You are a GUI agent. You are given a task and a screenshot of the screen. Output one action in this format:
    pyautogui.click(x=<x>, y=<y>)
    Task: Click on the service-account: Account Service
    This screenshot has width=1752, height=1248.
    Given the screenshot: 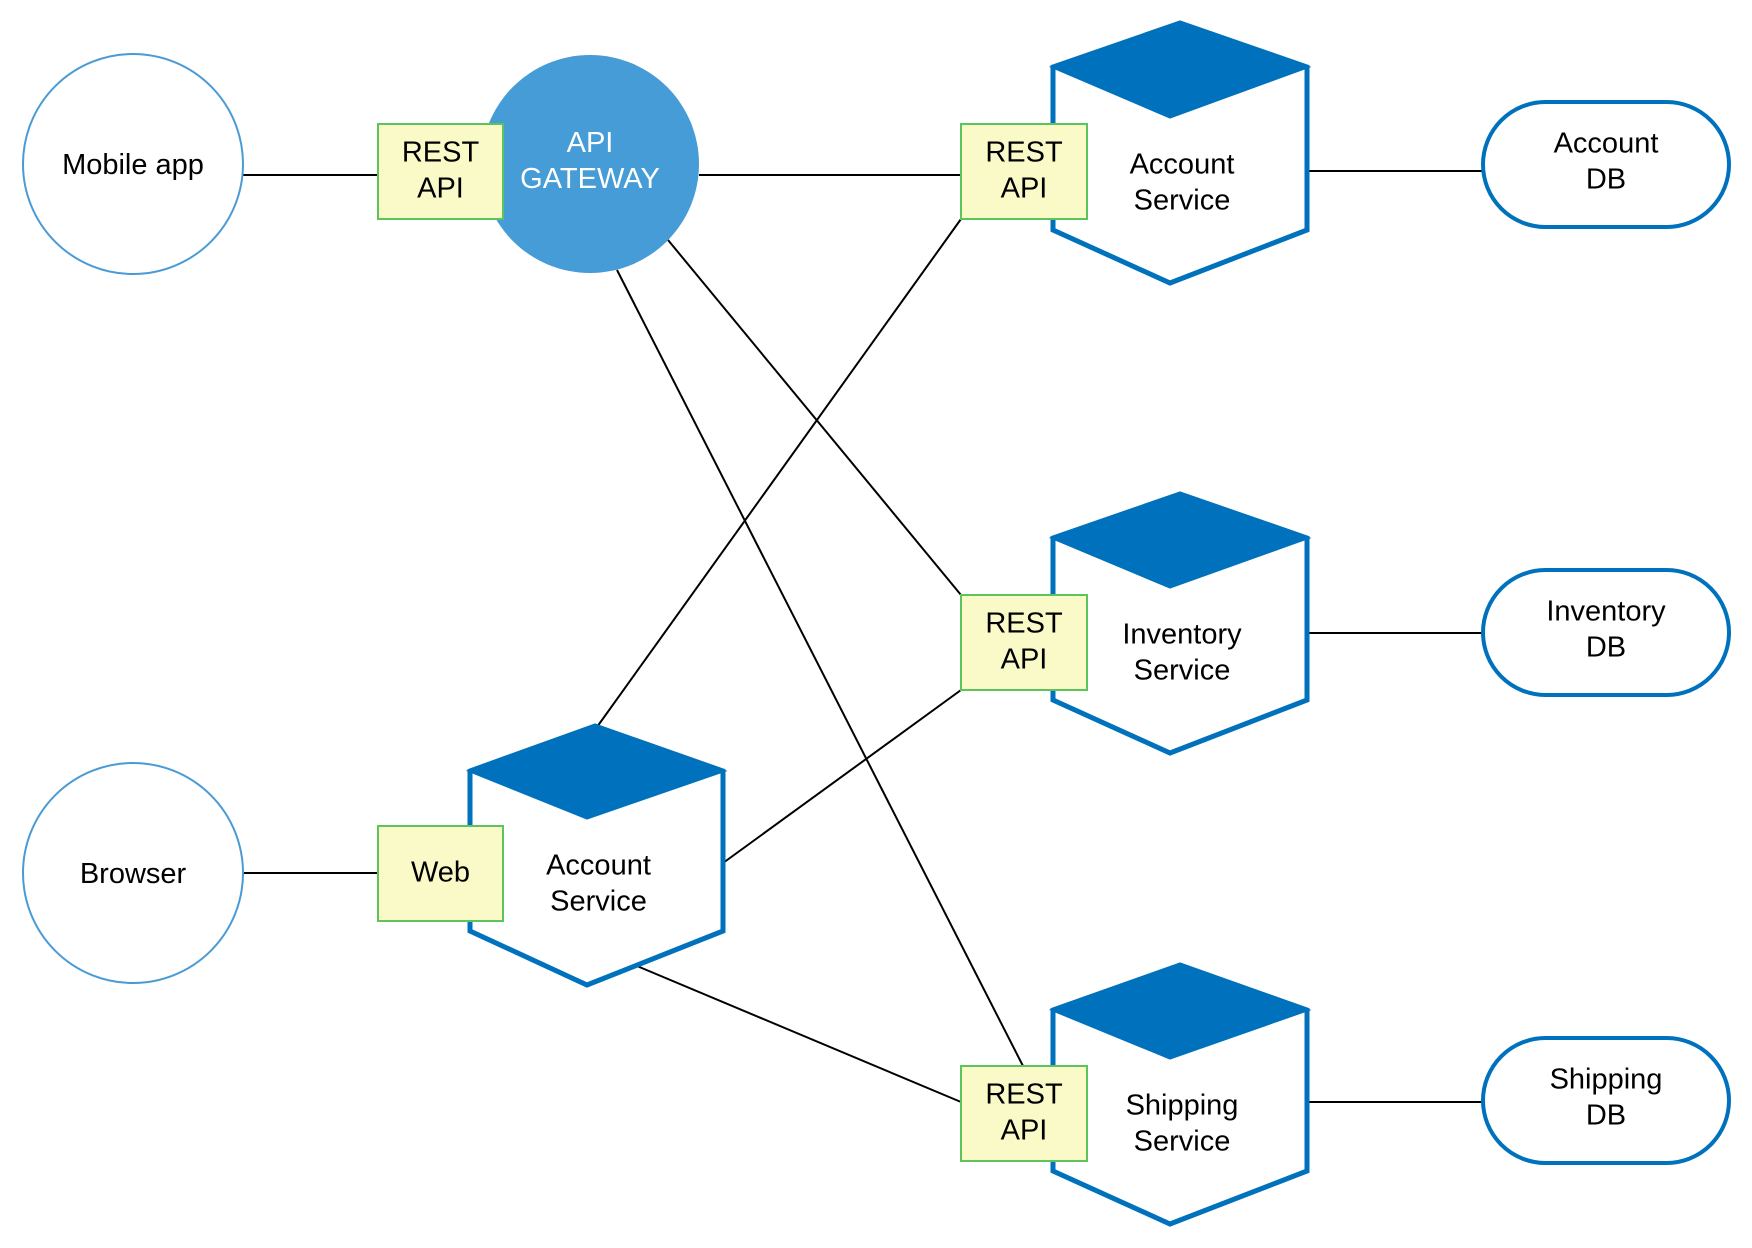 What is the action you would take?
    pyautogui.click(x=1180, y=153)
    